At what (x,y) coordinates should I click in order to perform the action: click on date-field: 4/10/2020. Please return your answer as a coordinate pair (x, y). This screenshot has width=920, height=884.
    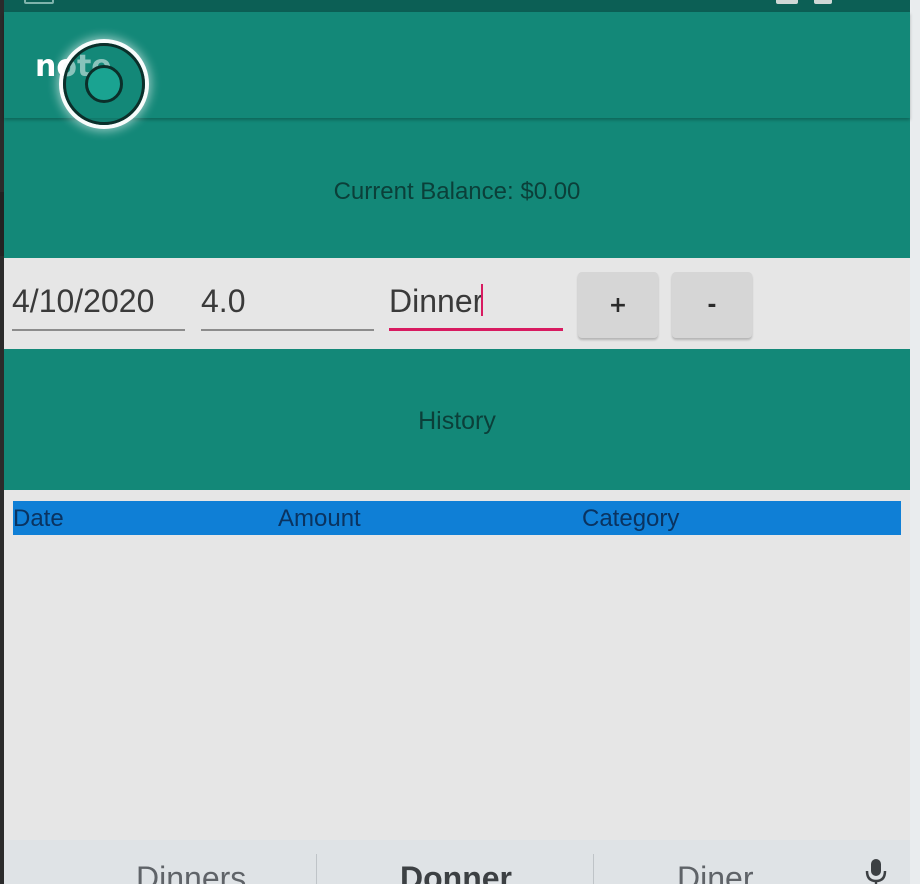
    Looking at the image, I should click on (98, 307).